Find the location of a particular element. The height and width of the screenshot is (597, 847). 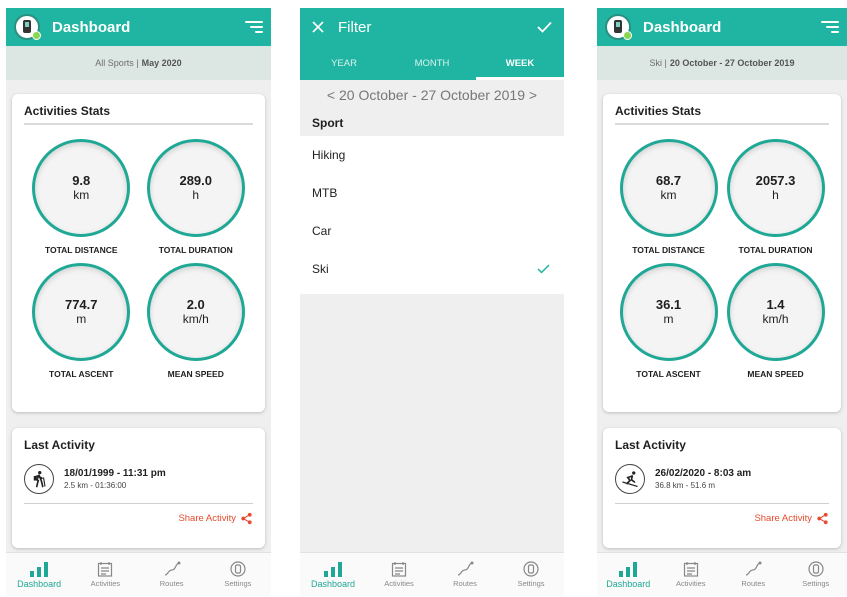

stat-total-ascent: 36.1 m TOTAL ASCENT is located at coordinates (668, 321).